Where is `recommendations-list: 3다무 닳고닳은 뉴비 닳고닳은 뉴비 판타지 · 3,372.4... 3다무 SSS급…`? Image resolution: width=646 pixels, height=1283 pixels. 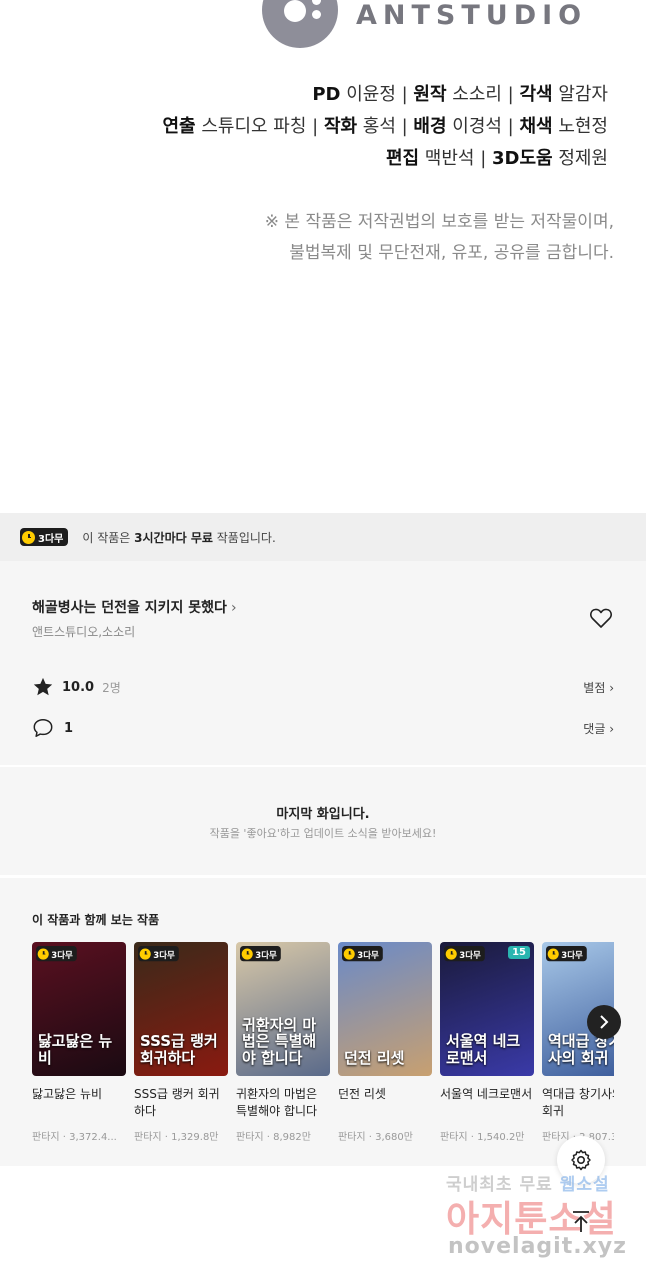
recommendations-list: 3다무 닳고닳은 뉴비 닳고닳은 뉴비 판타지 · 3,372.4... 3다무 SSS급… is located at coordinates (323, 1047).